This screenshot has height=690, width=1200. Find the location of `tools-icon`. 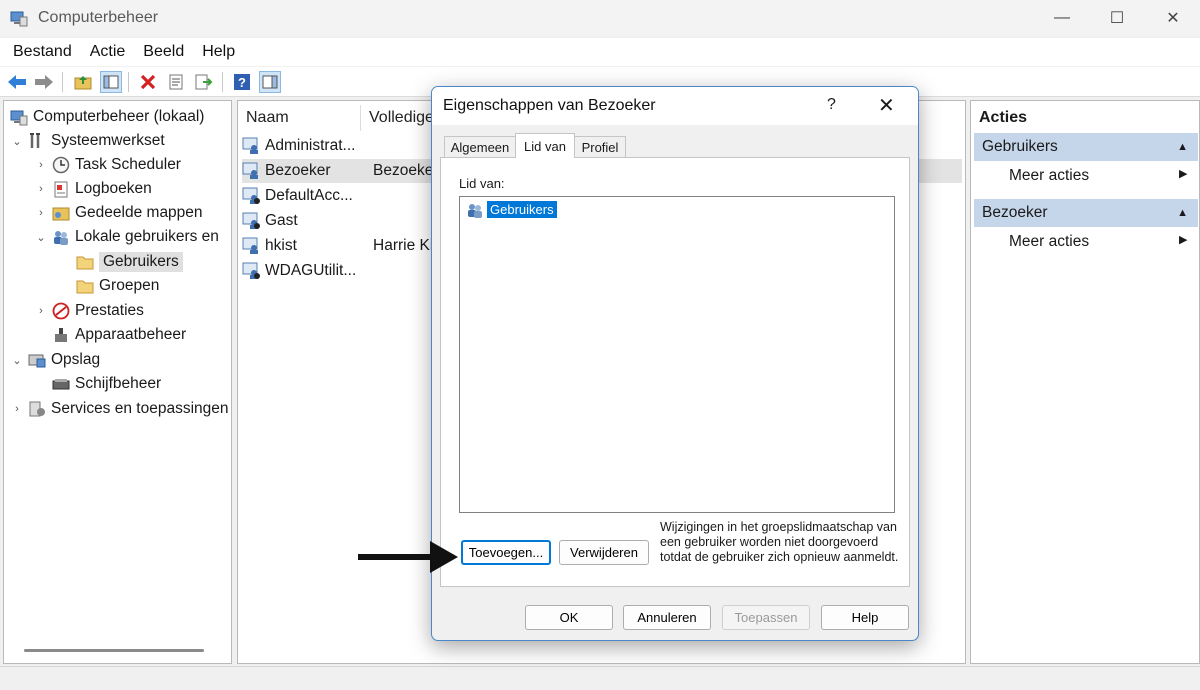

tools-icon is located at coordinates (37, 141).